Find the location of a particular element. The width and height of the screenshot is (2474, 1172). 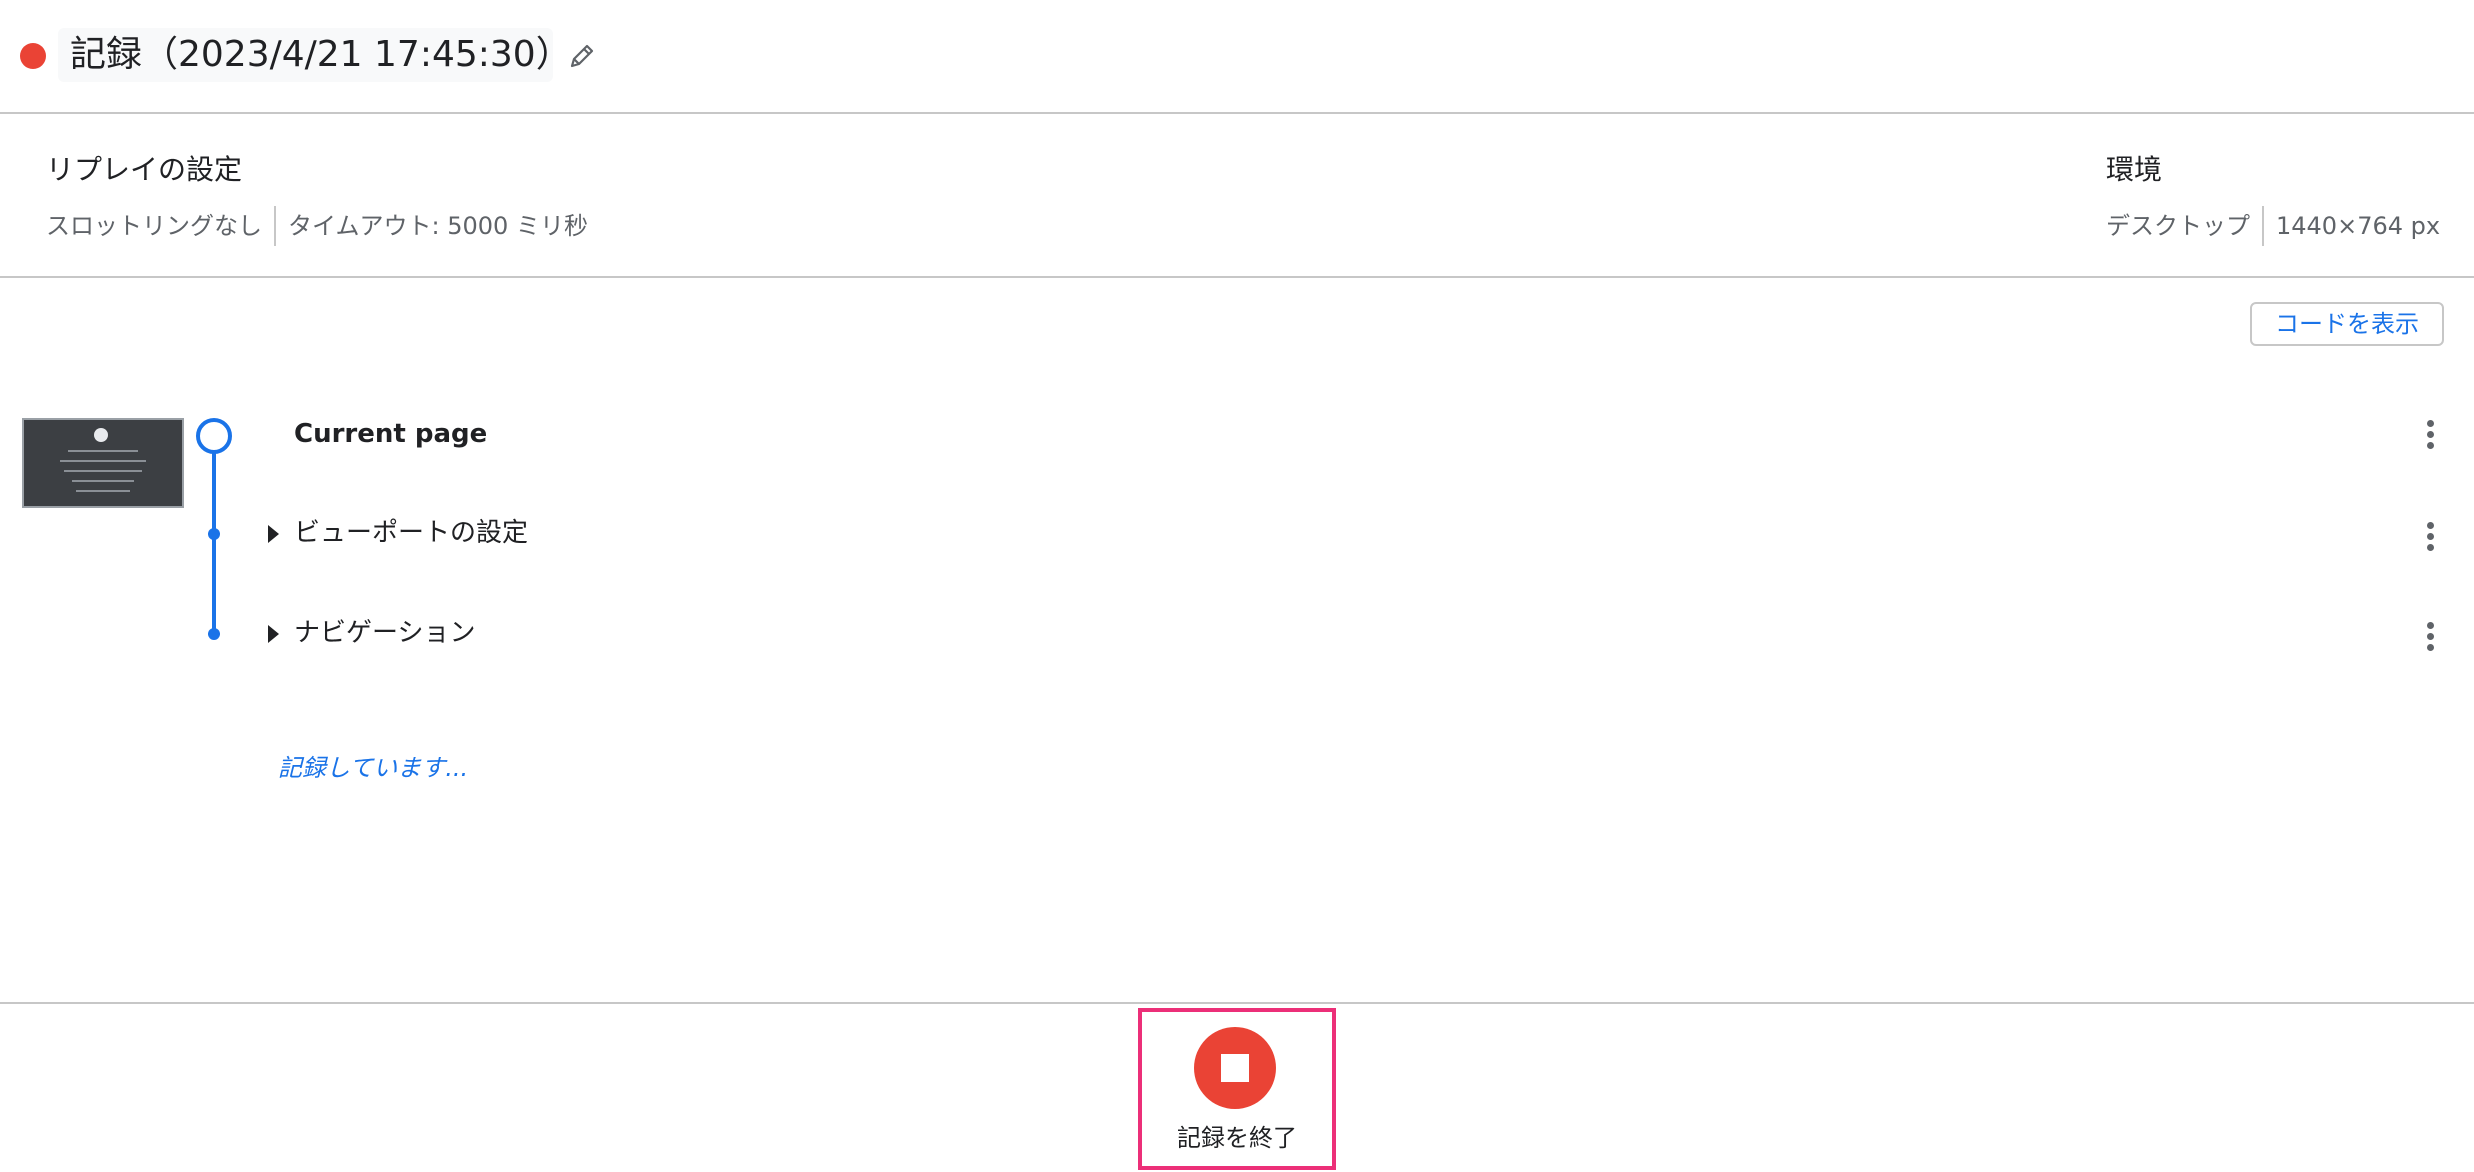

recording-title: 記録（2023/4/21 17:45:30） is located at coordinates (321, 55).